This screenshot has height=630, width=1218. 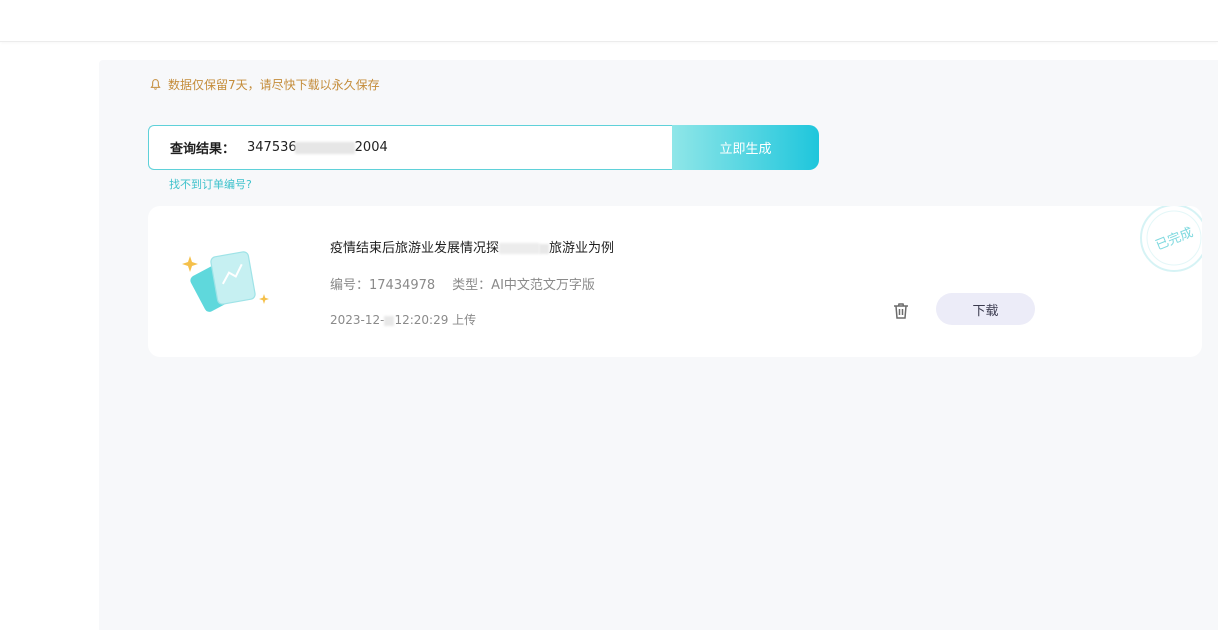 I want to click on record-time: 2023-12- 12:20:29 上传, so click(x=403, y=320).